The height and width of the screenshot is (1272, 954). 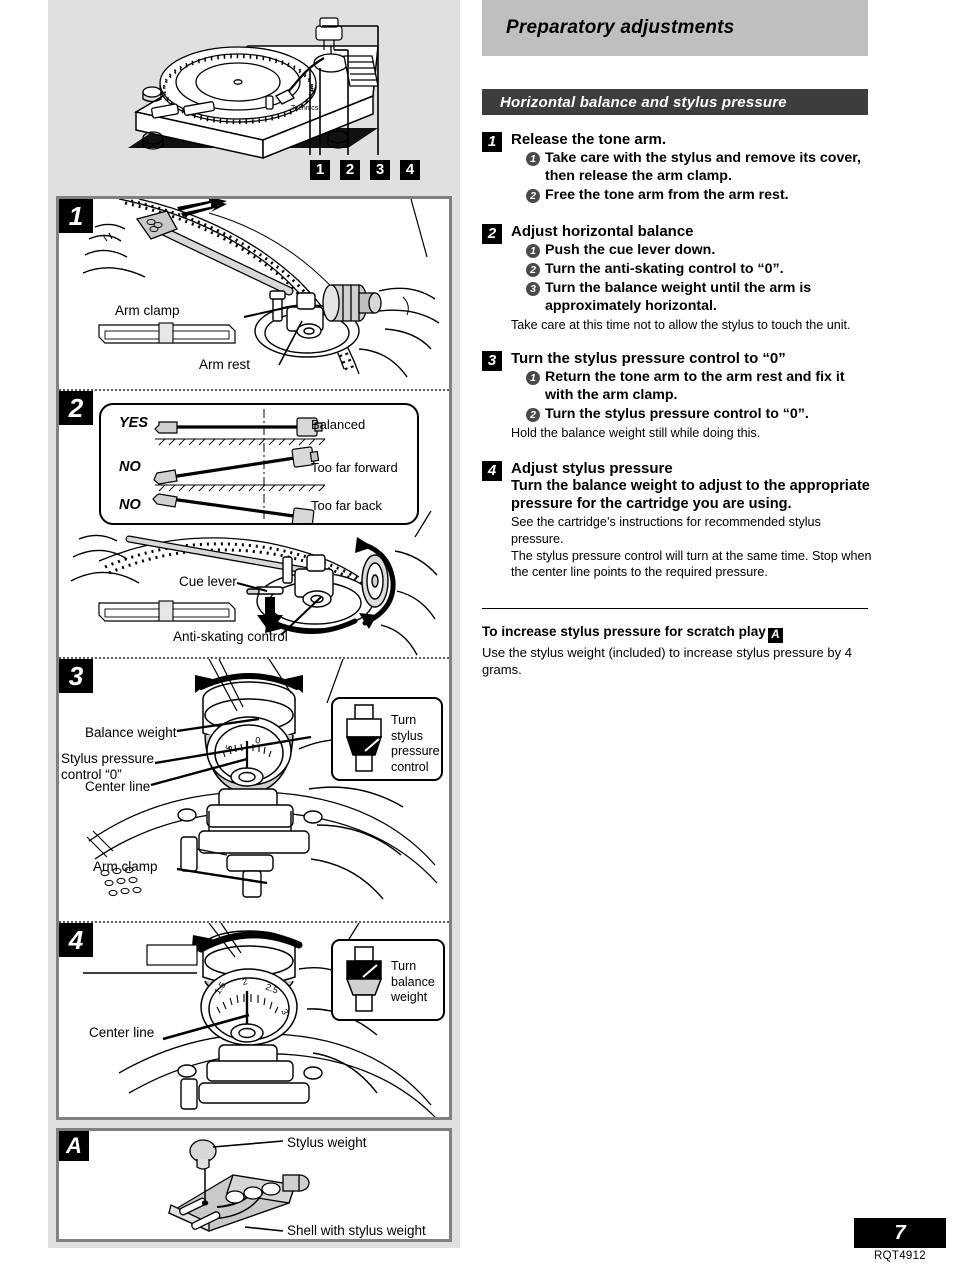 I want to click on verdict-no-forward: NO, so click(x=130, y=467).